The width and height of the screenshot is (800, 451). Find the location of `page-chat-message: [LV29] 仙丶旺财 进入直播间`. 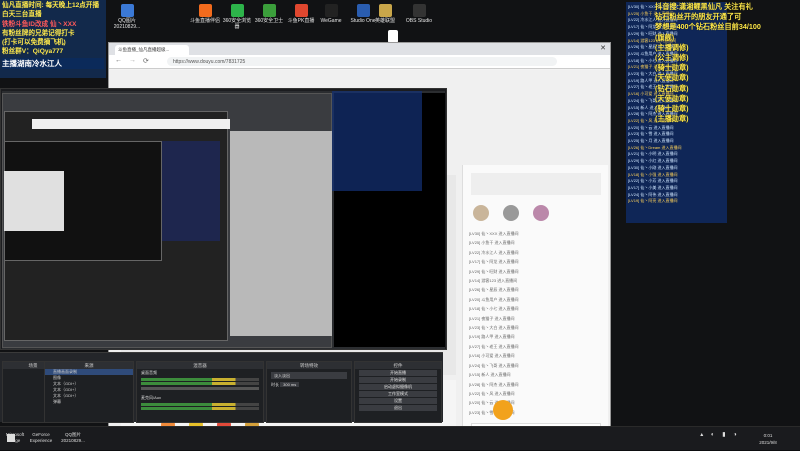

page-chat-message: [LV29] 仙丶旺财 进入直播间 is located at coordinates (494, 271).